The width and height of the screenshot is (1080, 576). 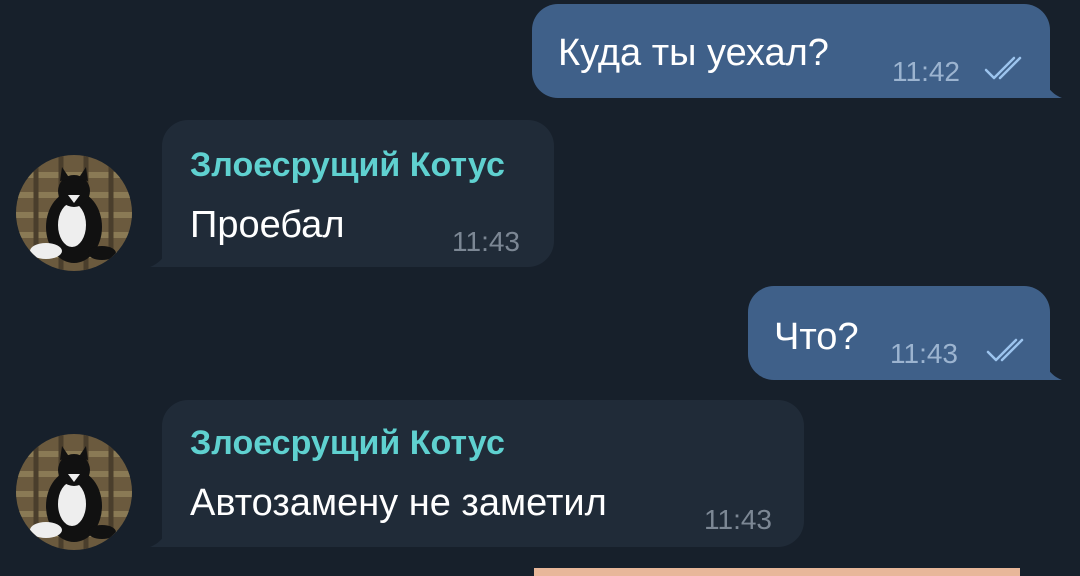 I want to click on message-text: Проебал, so click(x=267, y=225).